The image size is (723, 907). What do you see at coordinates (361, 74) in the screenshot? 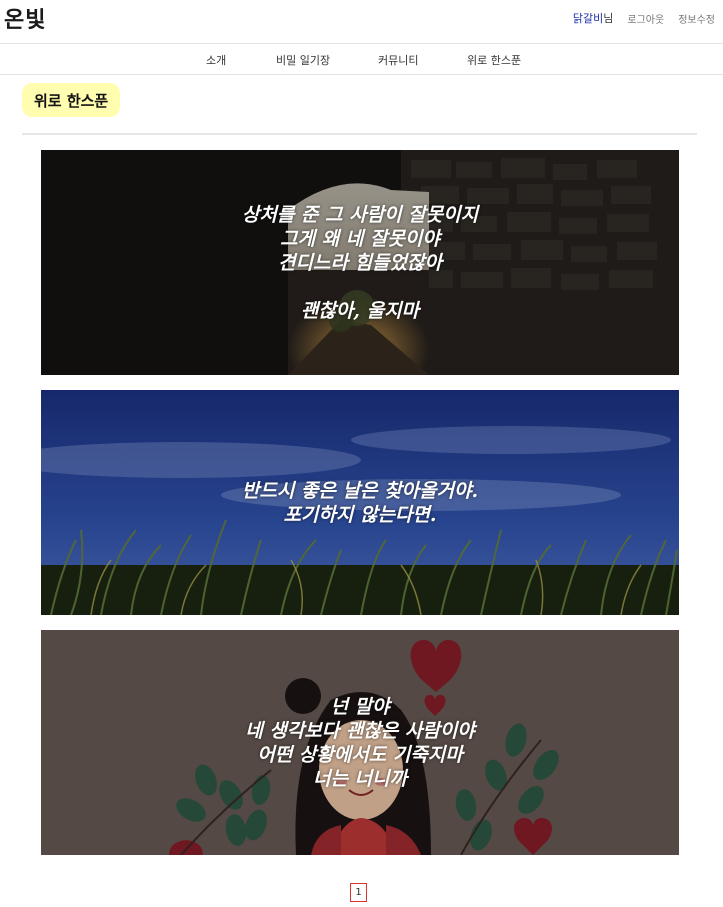
I see `nav-divider` at bounding box center [361, 74].